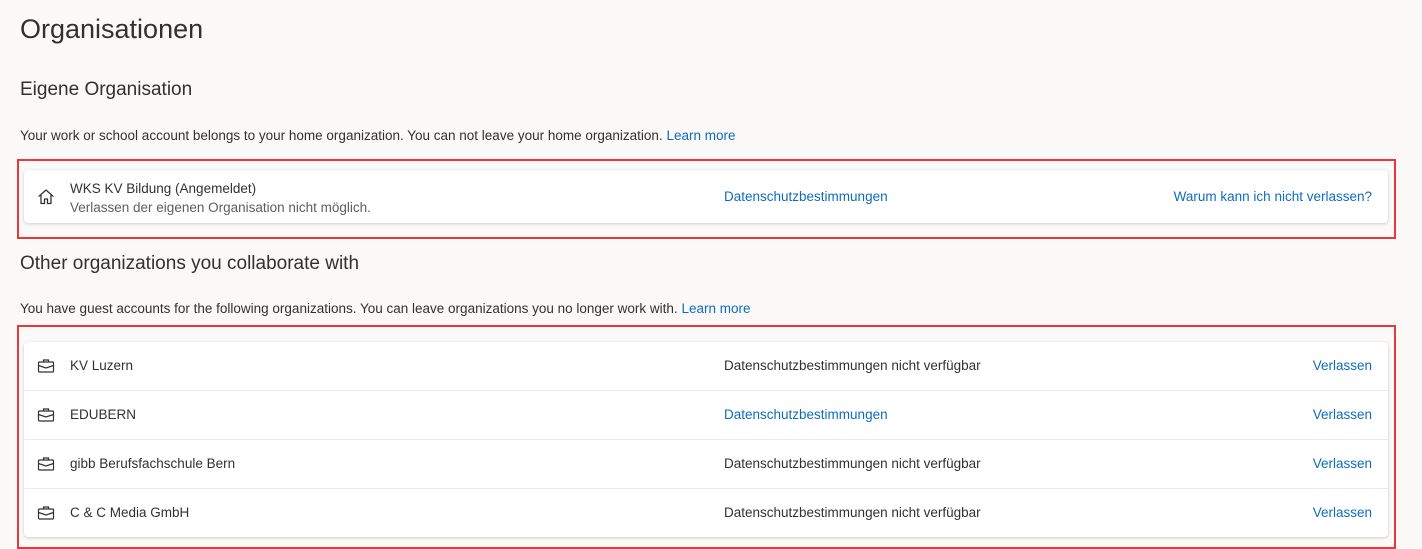  What do you see at coordinates (715, 308) in the screenshot?
I see `others-learn-more-link: Learn more` at bounding box center [715, 308].